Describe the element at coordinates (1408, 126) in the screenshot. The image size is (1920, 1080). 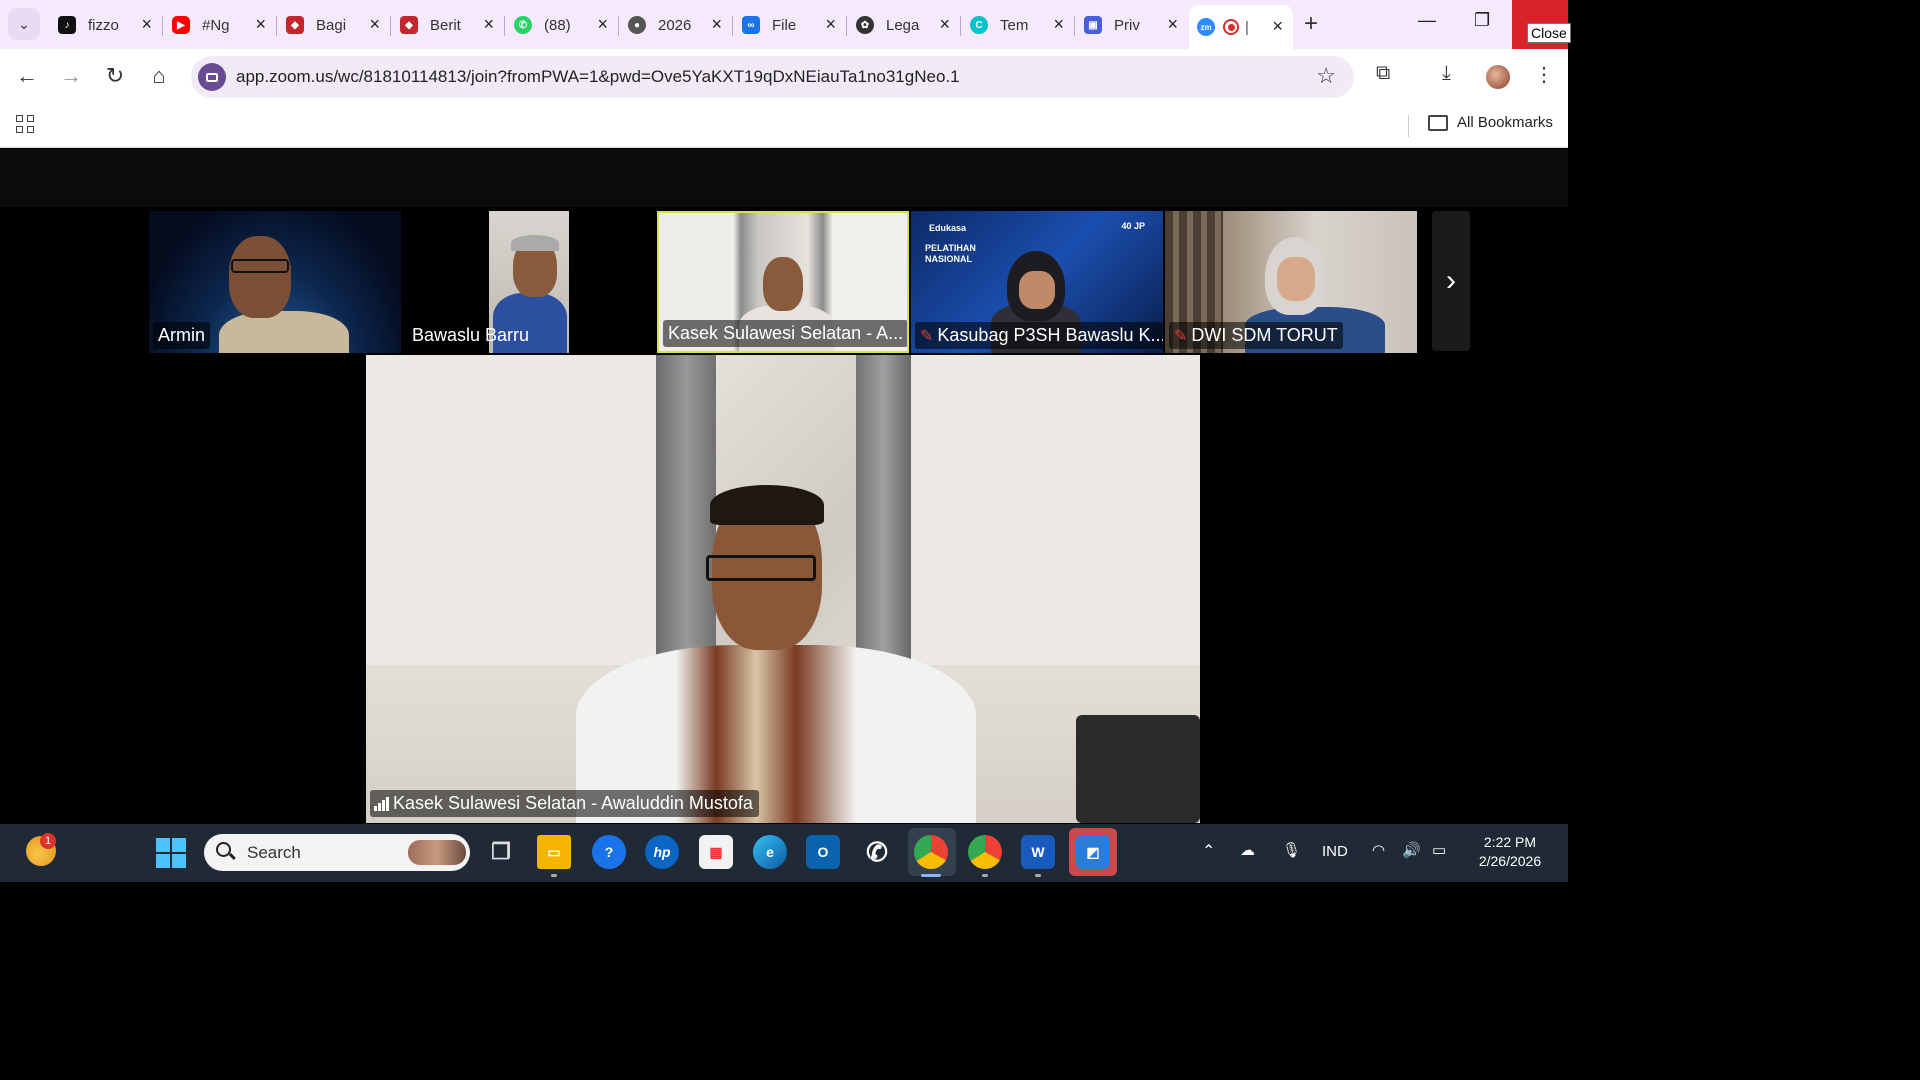
I see `bookmarks-divider` at that location.